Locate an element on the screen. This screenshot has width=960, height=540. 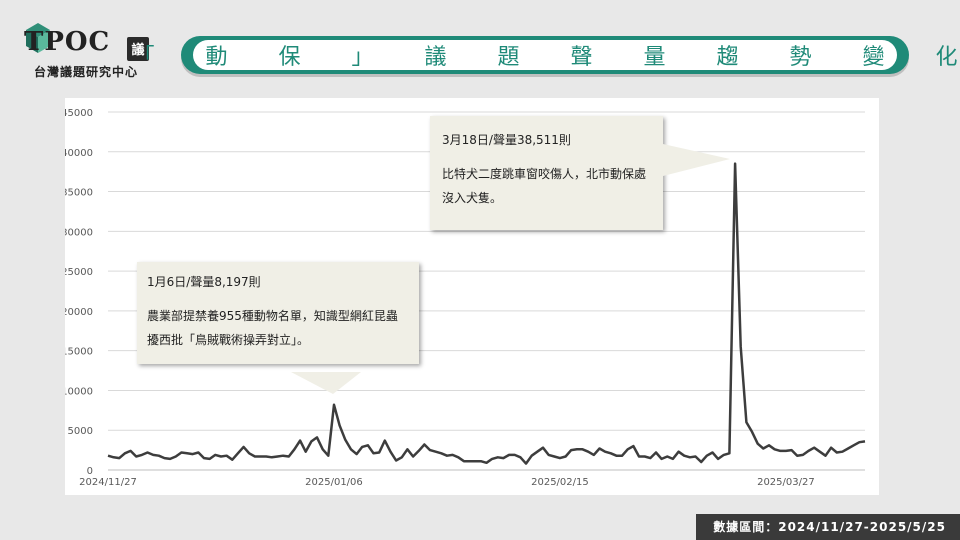
logo-text: TPOC is located at coordinates (67, 42).